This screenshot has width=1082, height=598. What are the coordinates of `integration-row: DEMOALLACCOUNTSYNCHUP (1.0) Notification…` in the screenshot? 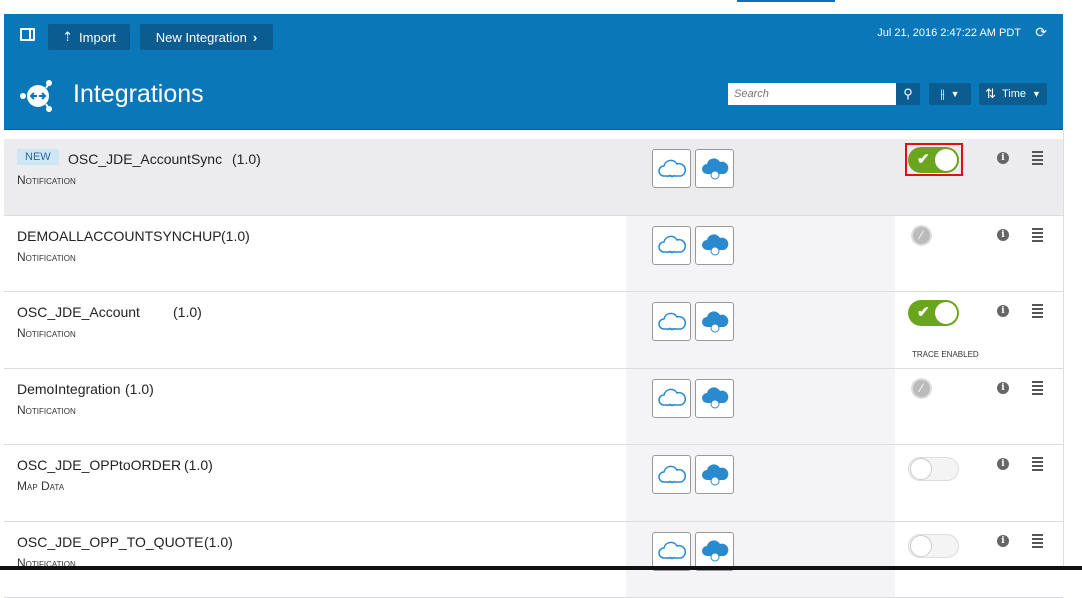 It's located at (533, 254).